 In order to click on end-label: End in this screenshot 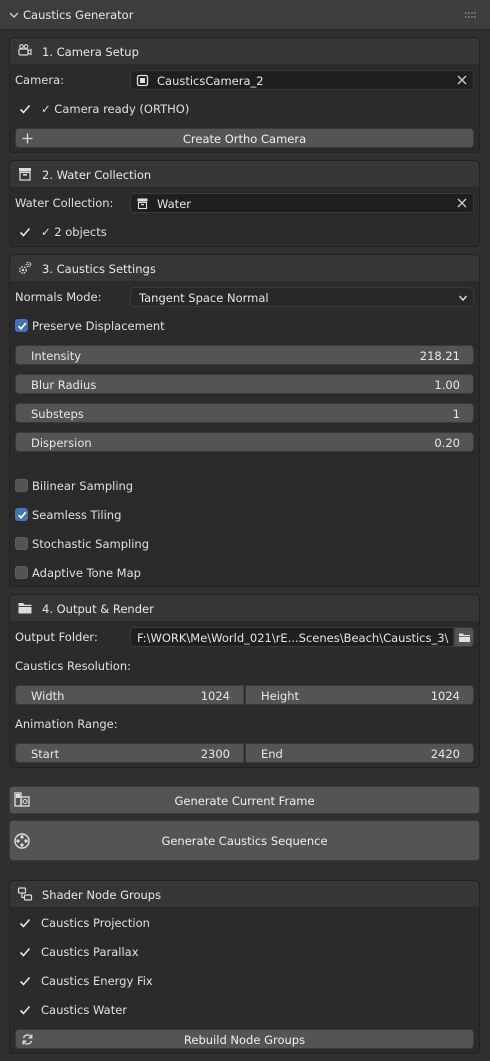, I will do `click(272, 754)`.